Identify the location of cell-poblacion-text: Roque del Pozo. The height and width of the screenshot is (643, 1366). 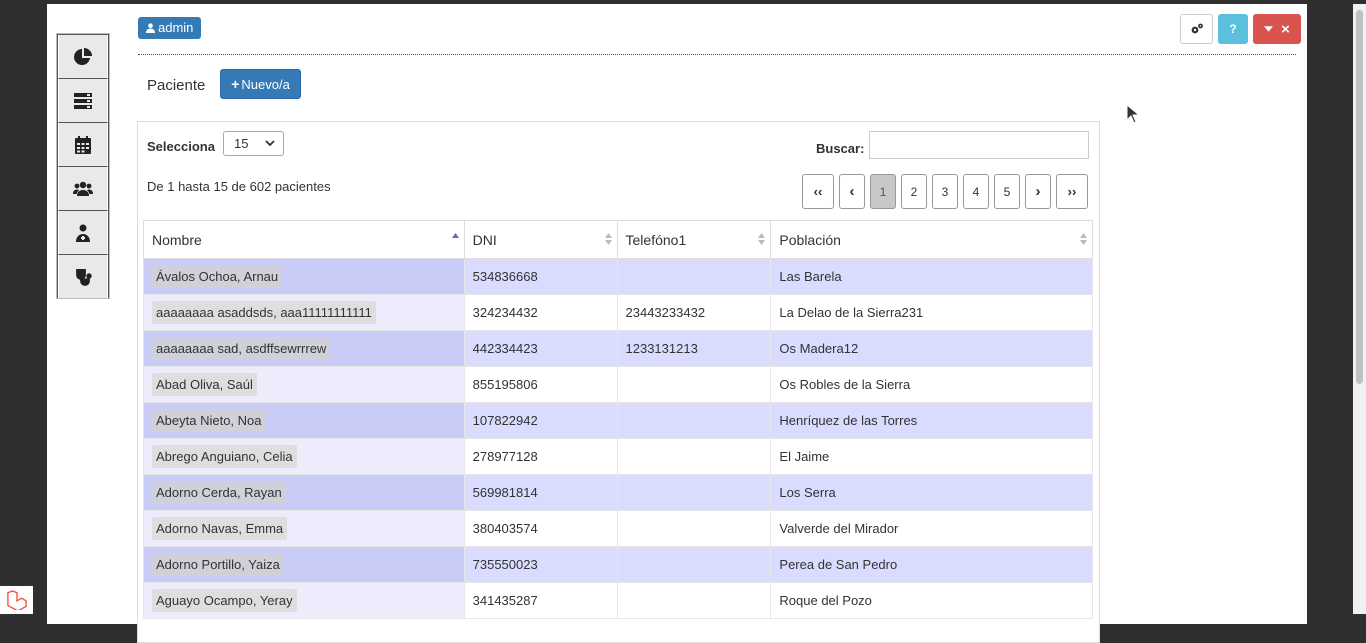
(825, 600).